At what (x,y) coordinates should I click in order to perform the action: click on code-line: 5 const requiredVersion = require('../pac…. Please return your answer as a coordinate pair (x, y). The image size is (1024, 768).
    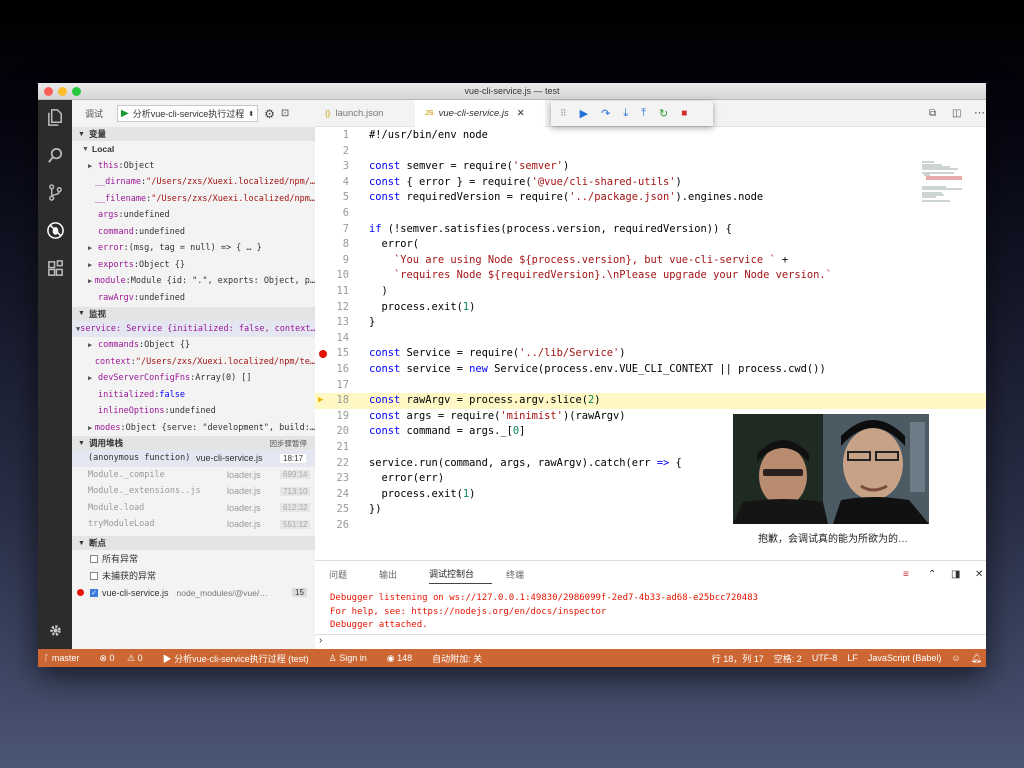
    Looking at the image, I should click on (650, 198).